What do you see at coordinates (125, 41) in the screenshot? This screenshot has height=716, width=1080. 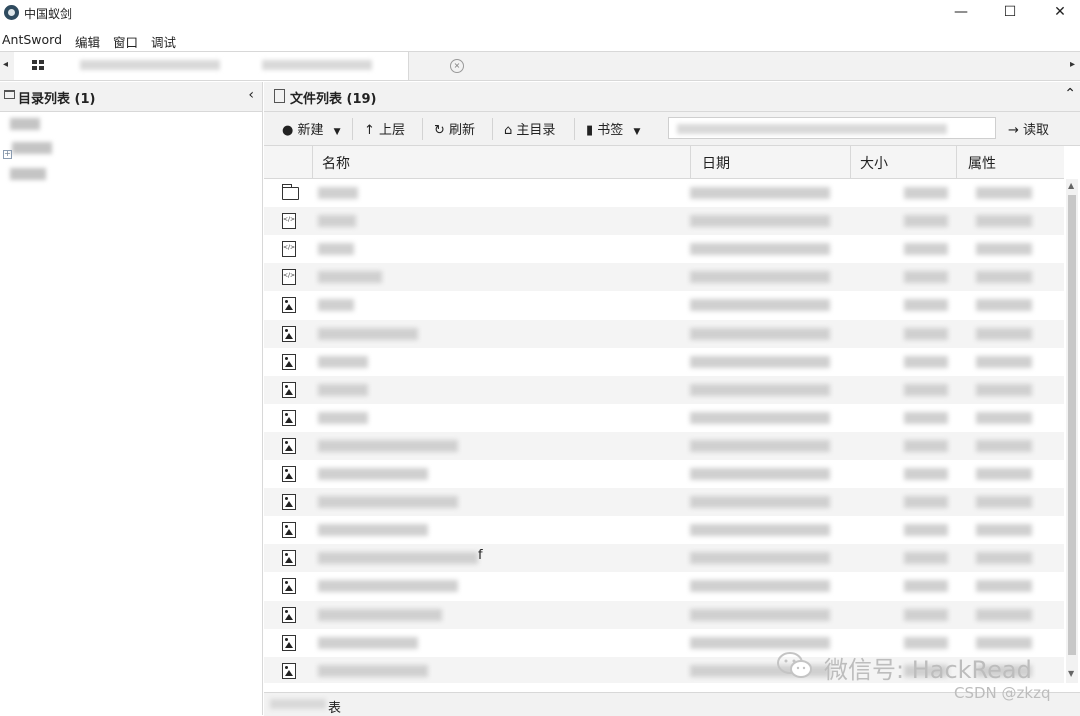 I see `menu-window: 窗口` at bounding box center [125, 41].